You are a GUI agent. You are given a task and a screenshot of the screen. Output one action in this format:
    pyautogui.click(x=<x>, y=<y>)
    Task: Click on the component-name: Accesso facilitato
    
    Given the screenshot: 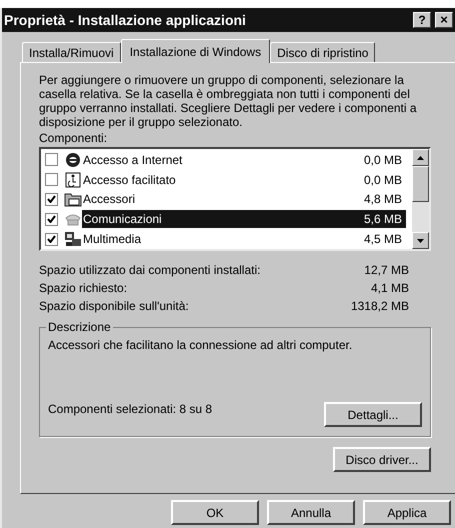 What is the action you would take?
    pyautogui.click(x=129, y=180)
    